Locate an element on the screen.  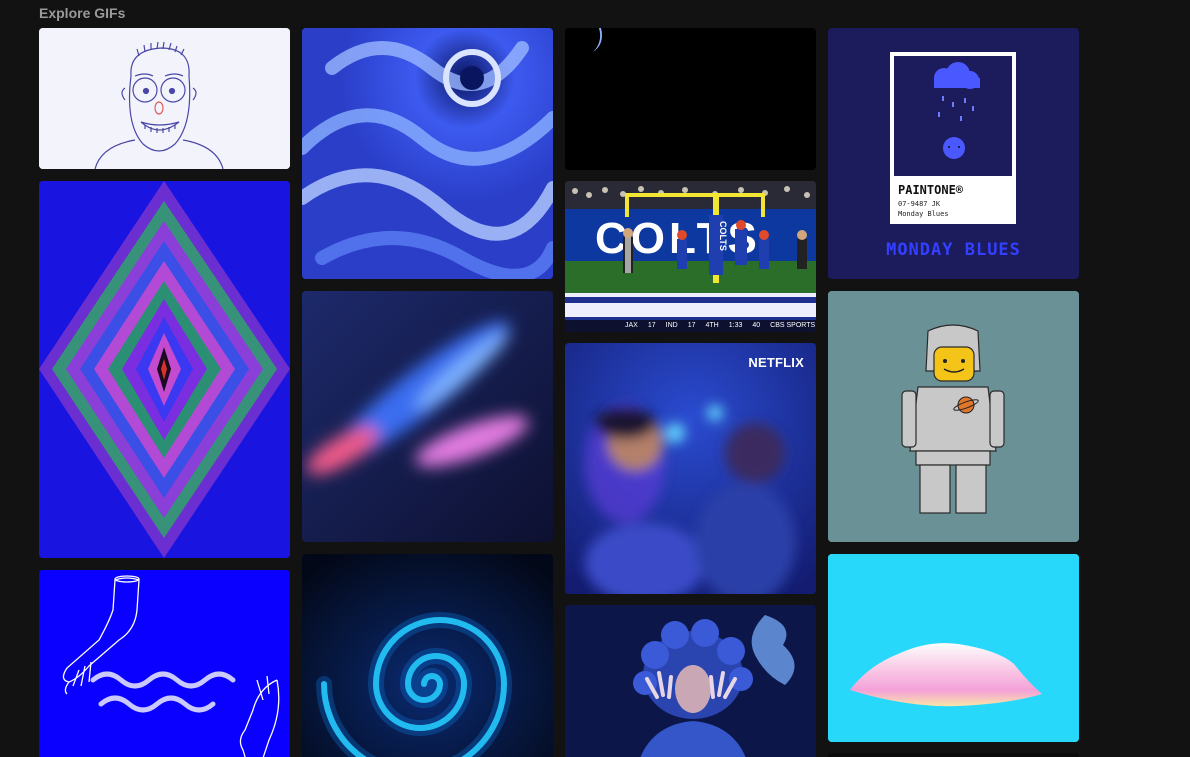
gif-pink-cloud-art is located at coordinates (953, 648).